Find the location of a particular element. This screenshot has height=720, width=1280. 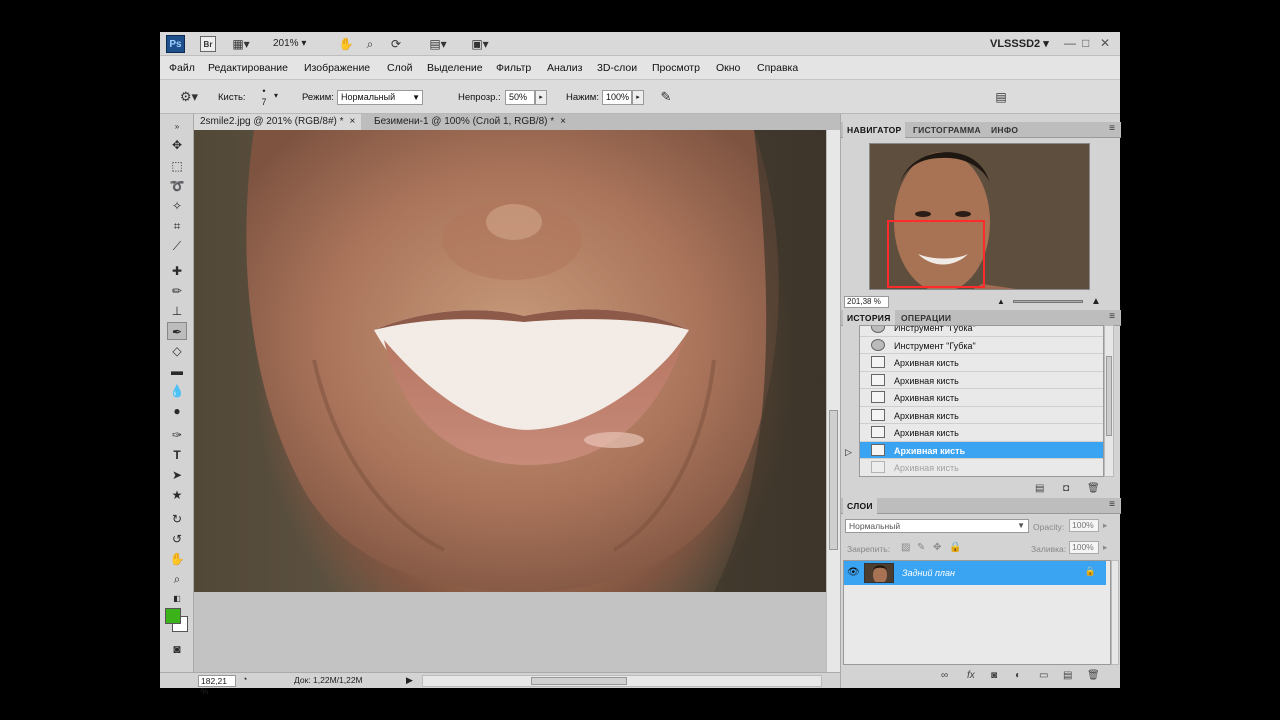

tab-untitled-1: Безимени-1 @ 100% (Слой 1, RGB/8) * × is located at coordinates (470, 122).